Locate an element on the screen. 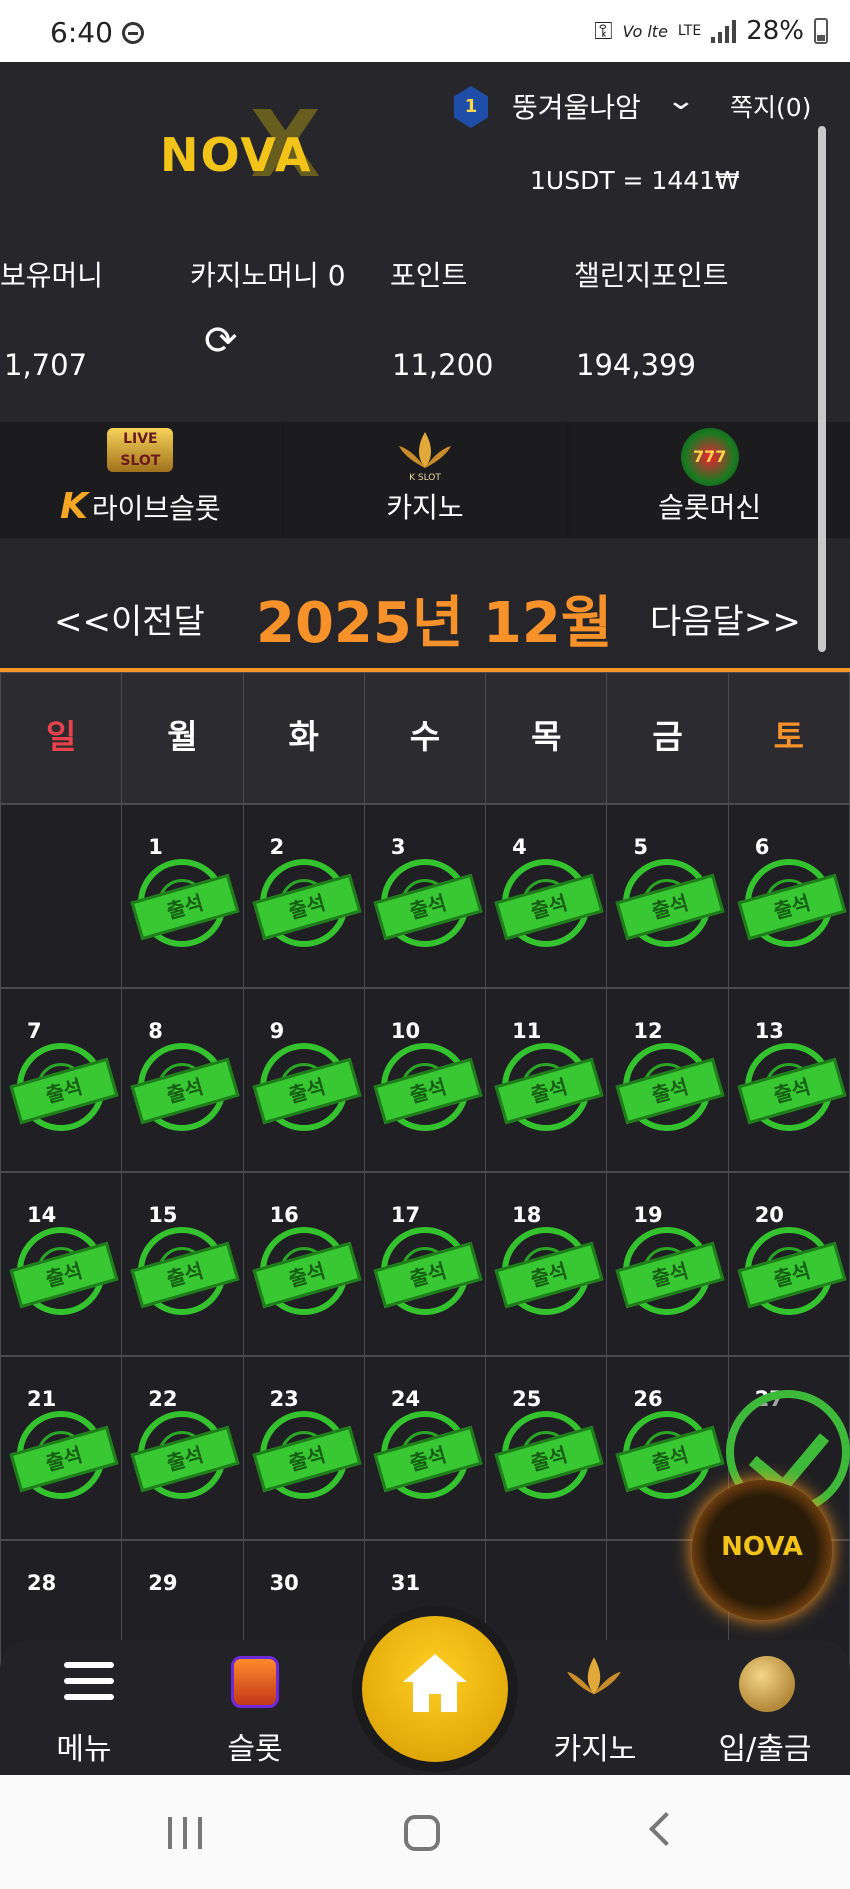 This screenshot has height=1889, width=850. calendar-day-cell: 8 출석 is located at coordinates (183, 1080).